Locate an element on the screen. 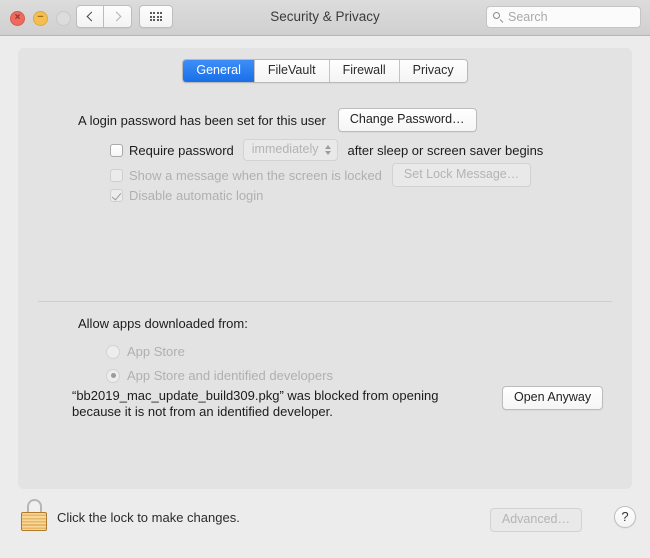 The image size is (650, 558). lock-hint-text: Click the lock to make changes. is located at coordinates (148, 517).